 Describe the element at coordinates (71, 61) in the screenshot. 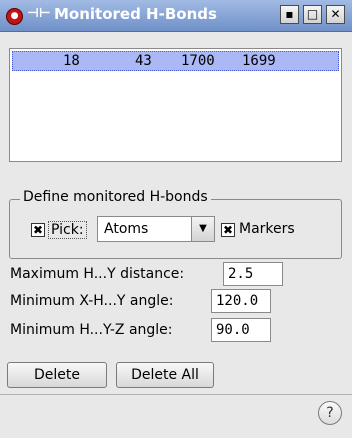

I see `list-cell: 18` at that location.